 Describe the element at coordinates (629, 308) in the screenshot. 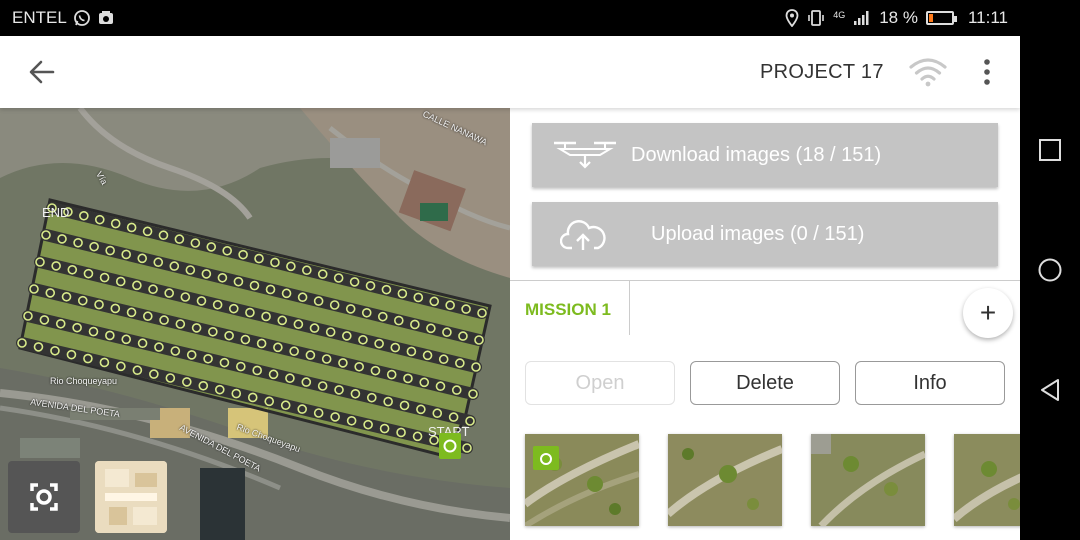

I see `tab-separator` at that location.